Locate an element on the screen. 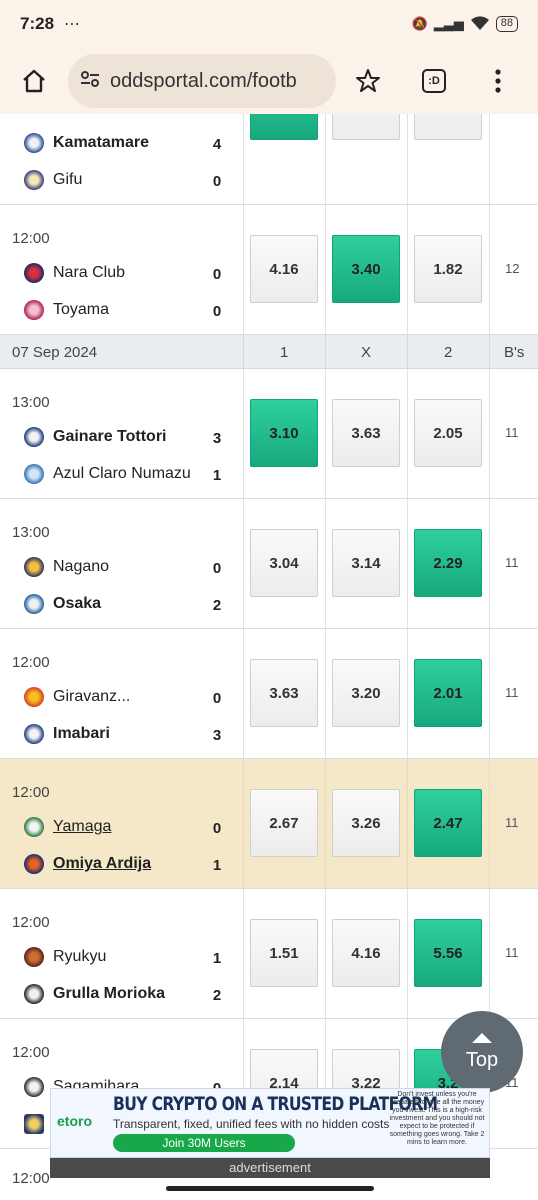 The height and width of the screenshot is (1200, 538). odd-draw: 3.63 is located at coordinates (366, 433).